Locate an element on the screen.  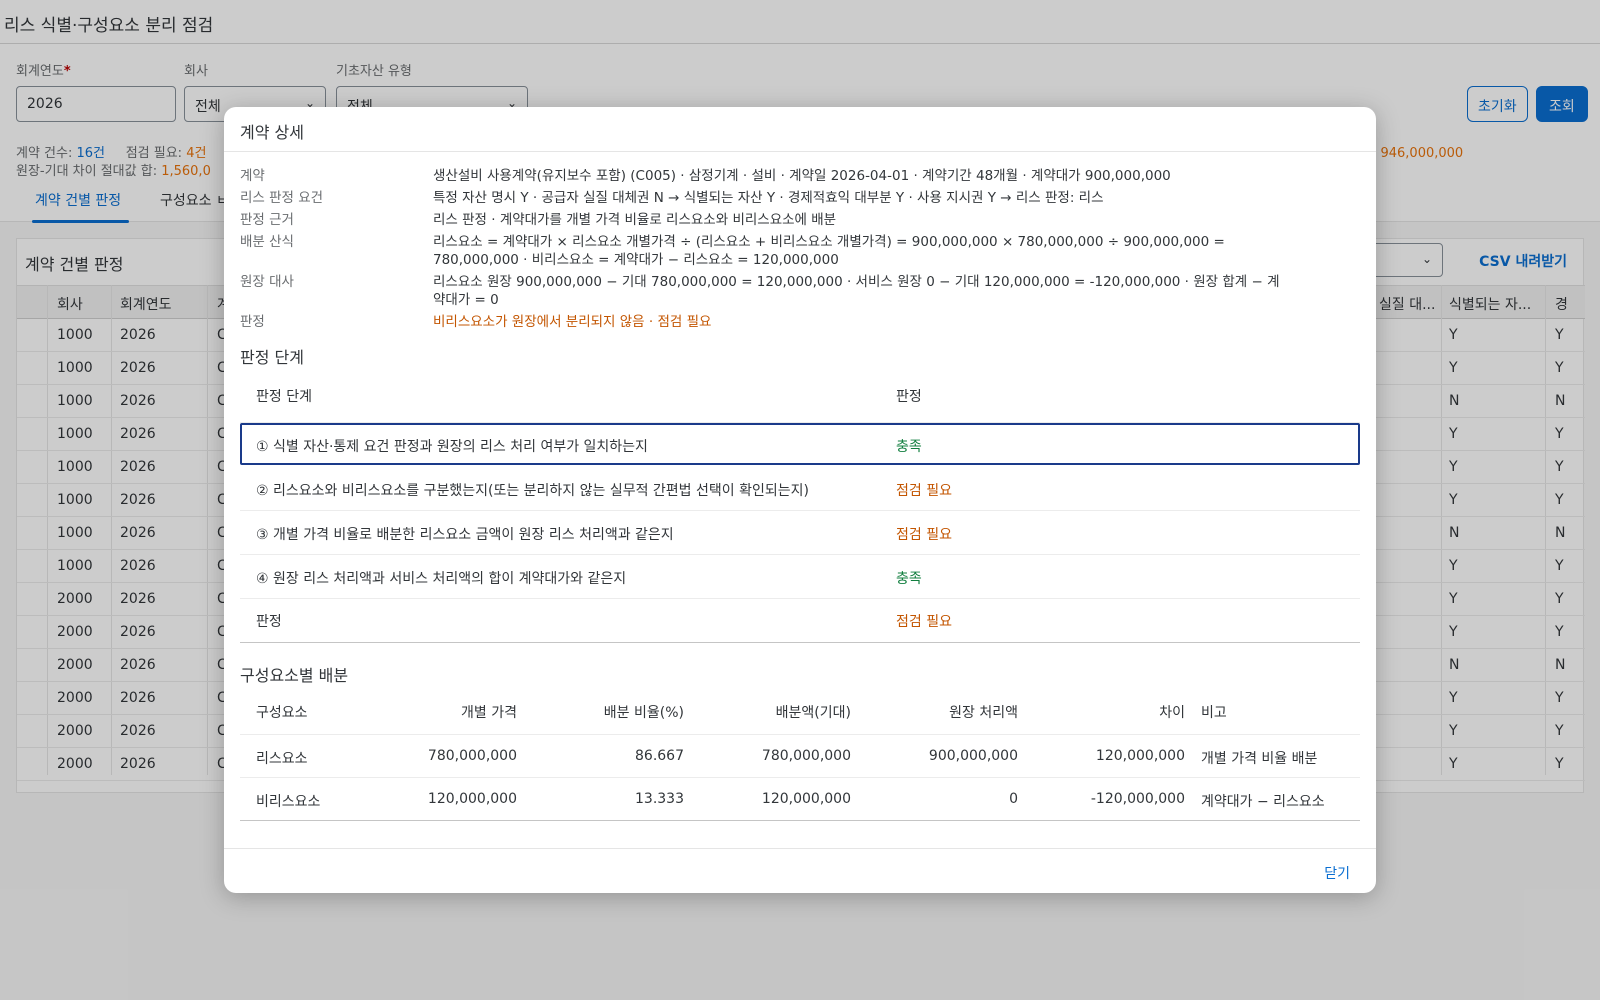
column-header-diff: 차이 is located at coordinates (1172, 713).